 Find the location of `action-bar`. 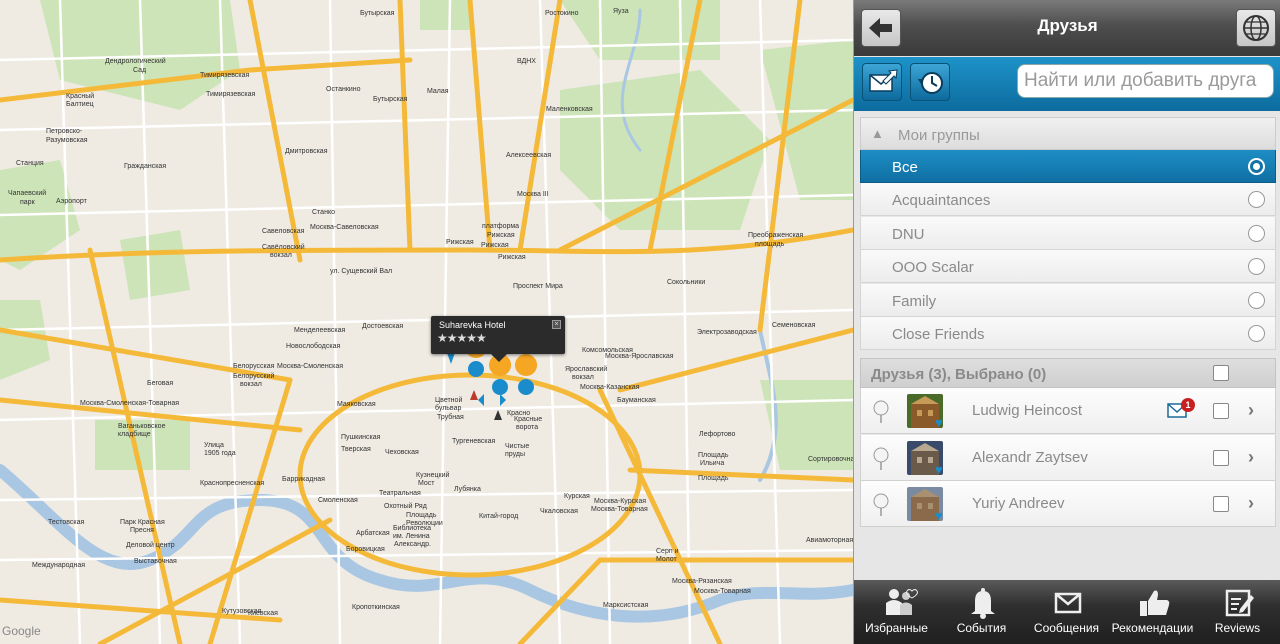

action-bar is located at coordinates (1067, 84).